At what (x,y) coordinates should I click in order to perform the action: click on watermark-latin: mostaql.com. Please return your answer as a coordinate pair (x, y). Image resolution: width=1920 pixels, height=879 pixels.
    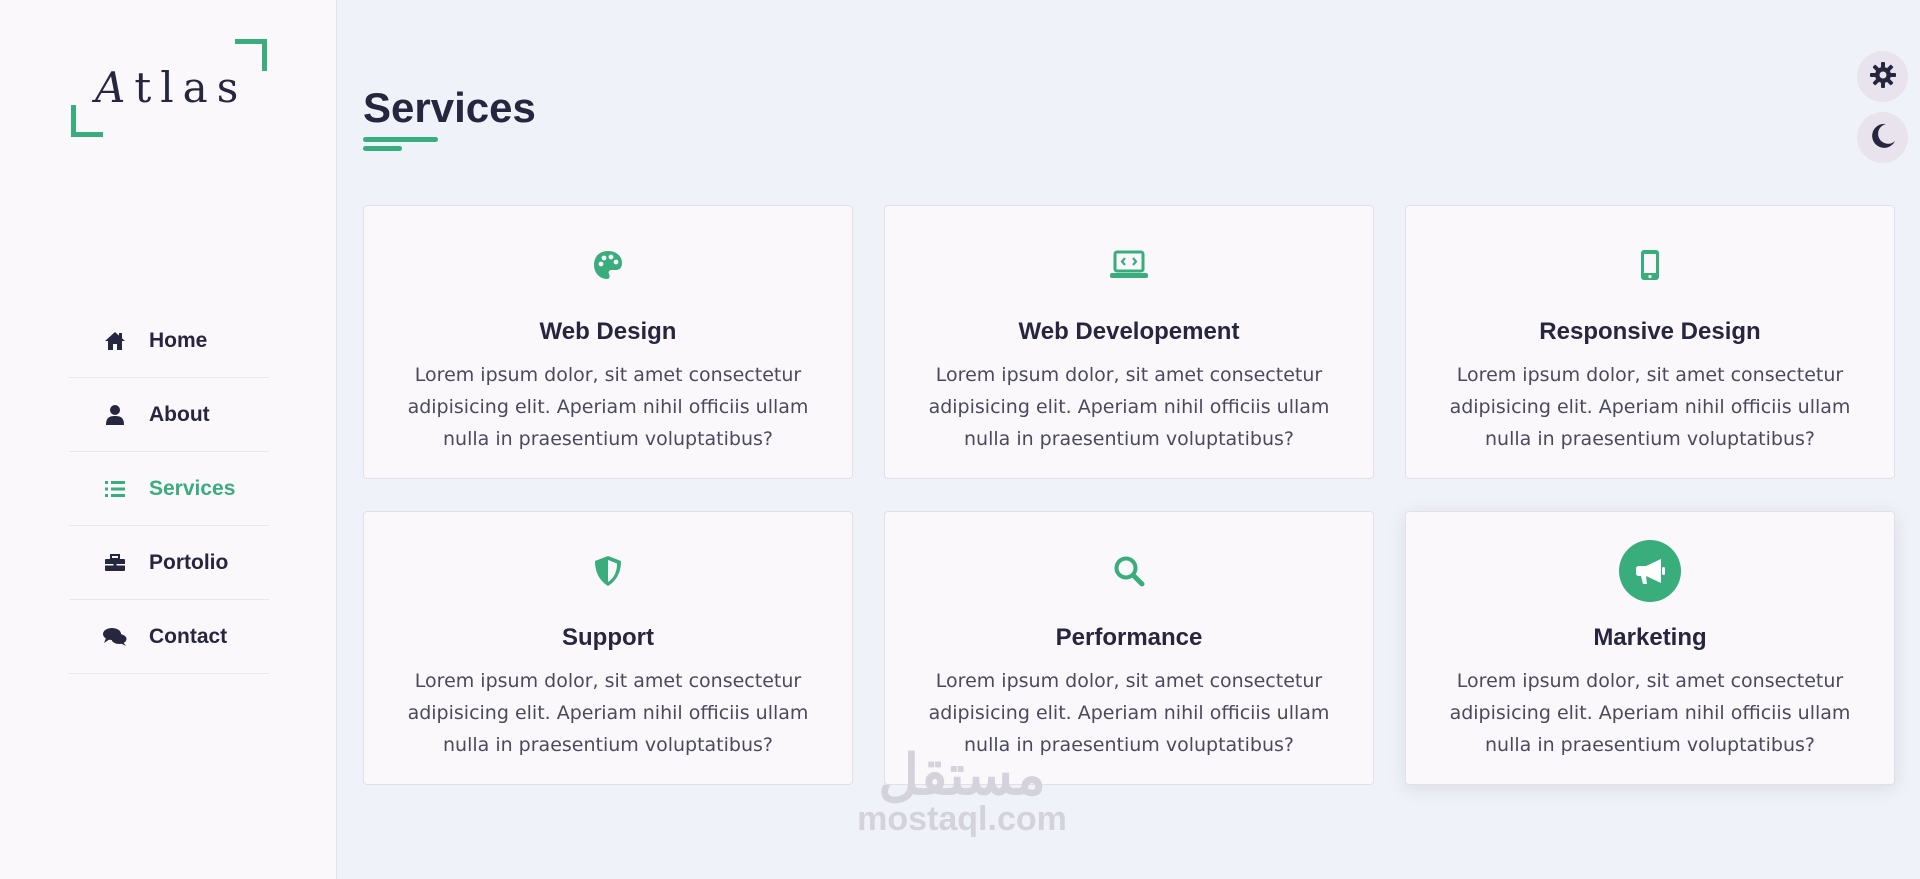
    Looking at the image, I should click on (962, 819).